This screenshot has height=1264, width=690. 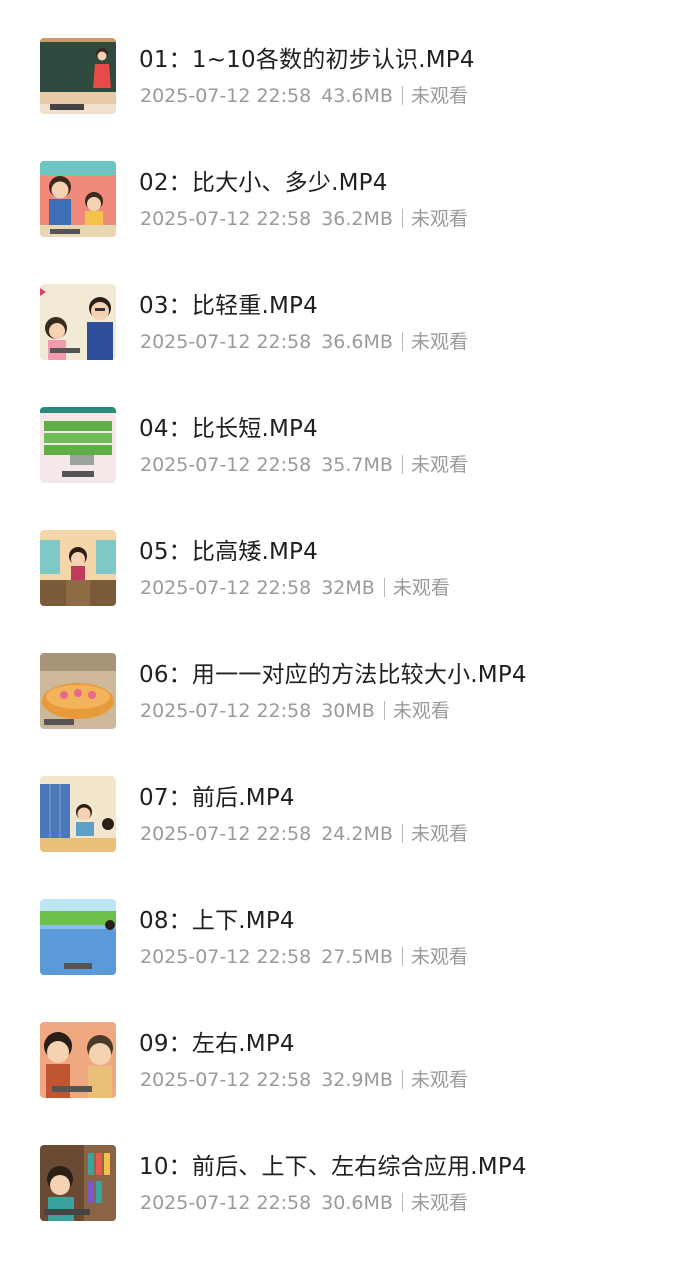 What do you see at coordinates (348, 588) in the screenshot?
I see `file-size: 32MB` at bounding box center [348, 588].